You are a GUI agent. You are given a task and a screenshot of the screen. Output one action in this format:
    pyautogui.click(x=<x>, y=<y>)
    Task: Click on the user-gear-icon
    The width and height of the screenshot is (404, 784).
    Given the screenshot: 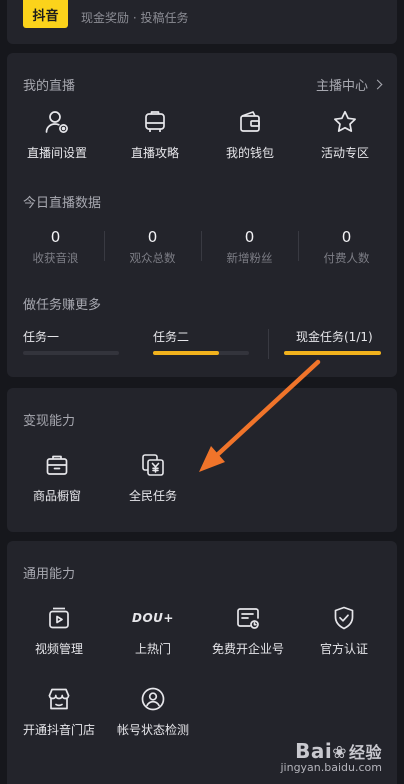 What is the action you would take?
    pyautogui.click(x=57, y=122)
    